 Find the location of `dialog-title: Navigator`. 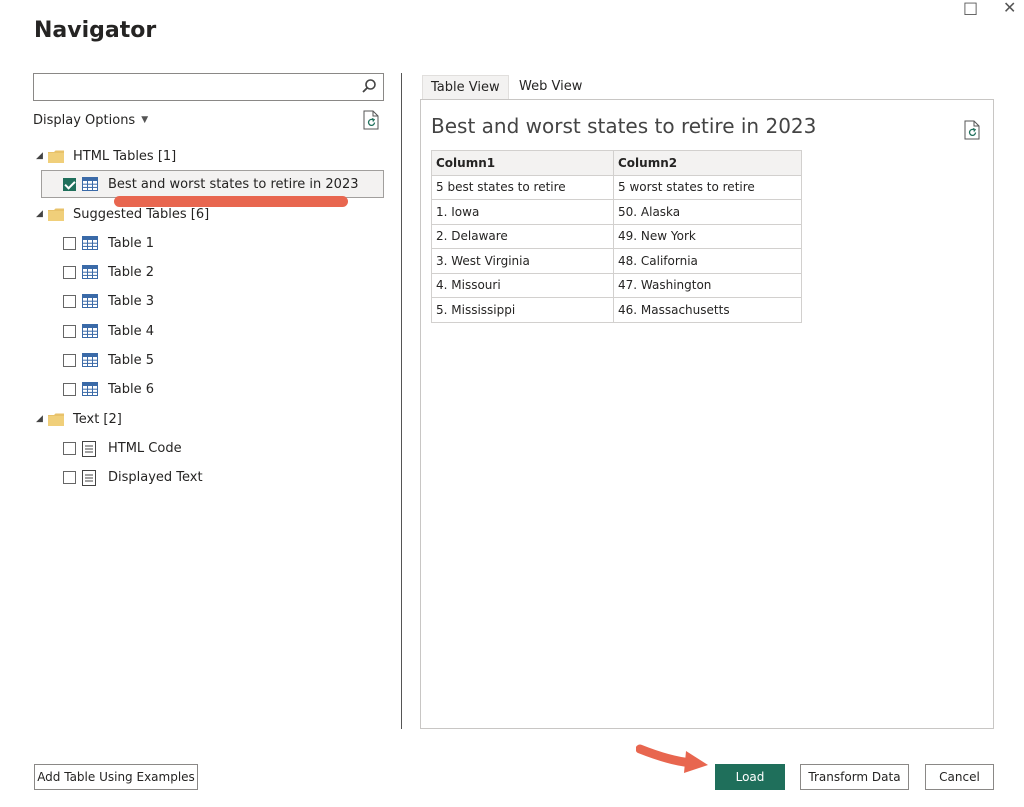

dialog-title: Navigator is located at coordinates (95, 30).